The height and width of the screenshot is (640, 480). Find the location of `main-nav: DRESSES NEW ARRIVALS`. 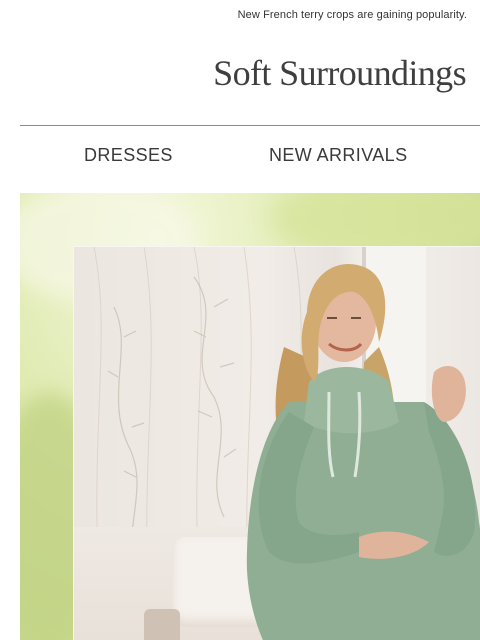

main-nav: DRESSES NEW ARRIVALS is located at coordinates (240, 157).